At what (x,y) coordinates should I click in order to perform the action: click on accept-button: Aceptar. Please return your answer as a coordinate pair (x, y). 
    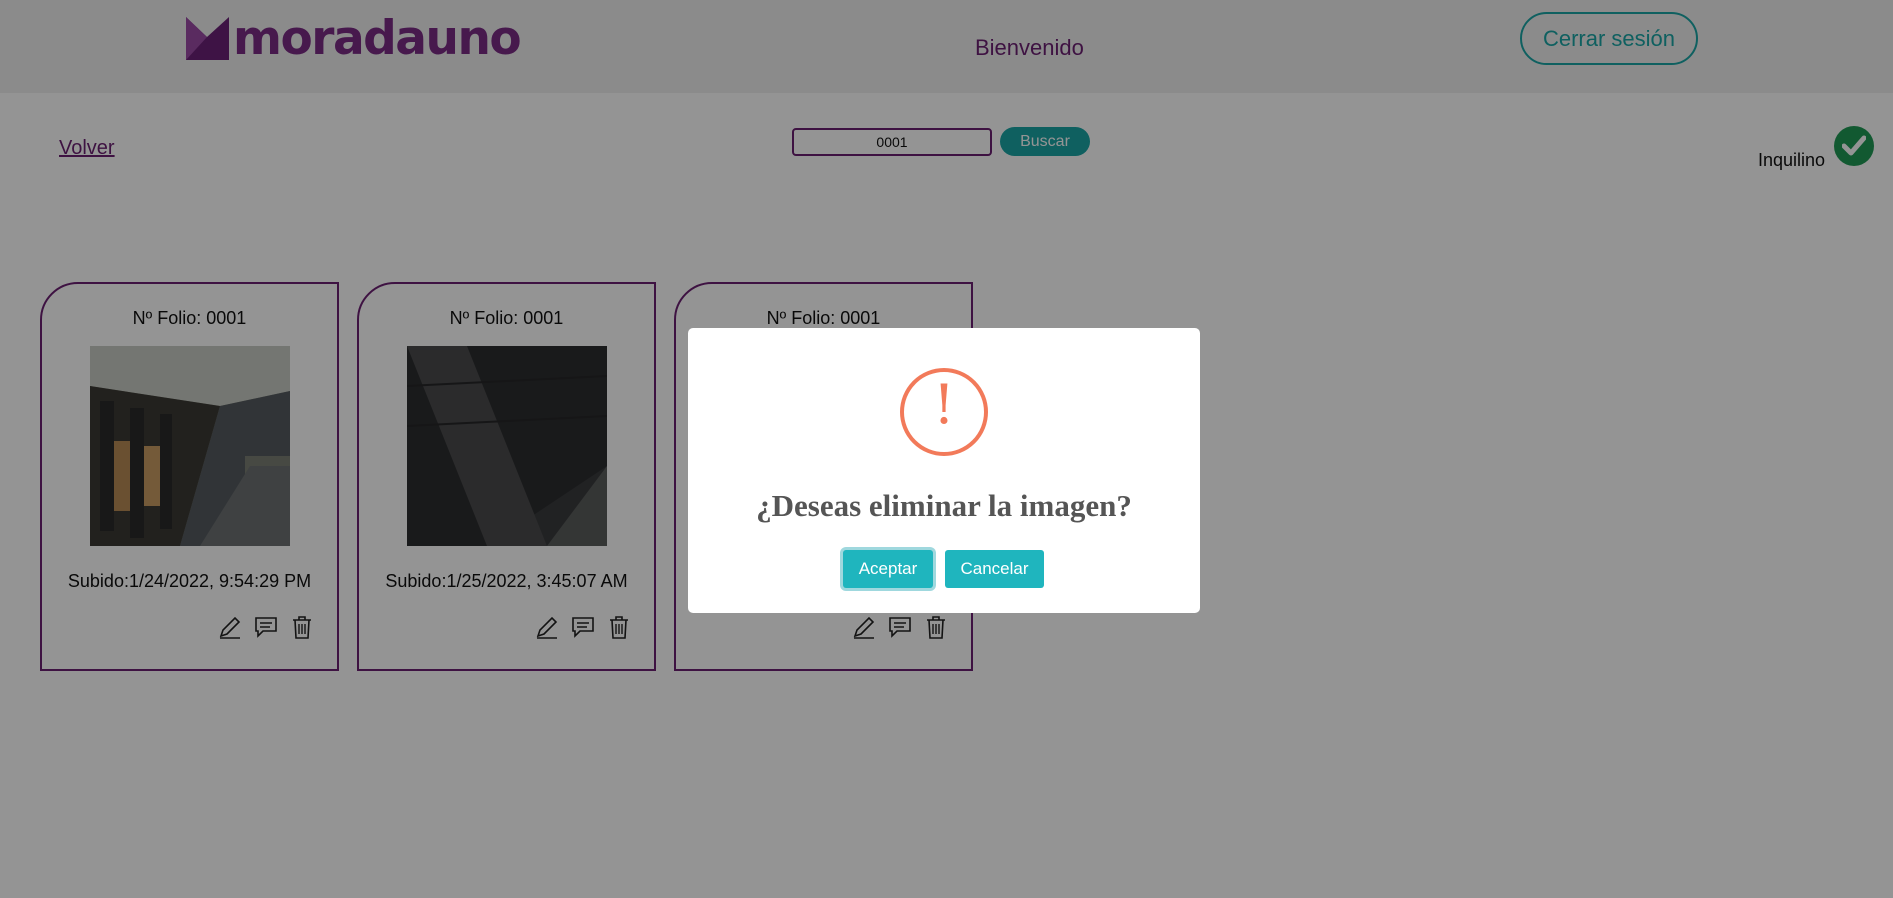
    Looking at the image, I should click on (888, 569).